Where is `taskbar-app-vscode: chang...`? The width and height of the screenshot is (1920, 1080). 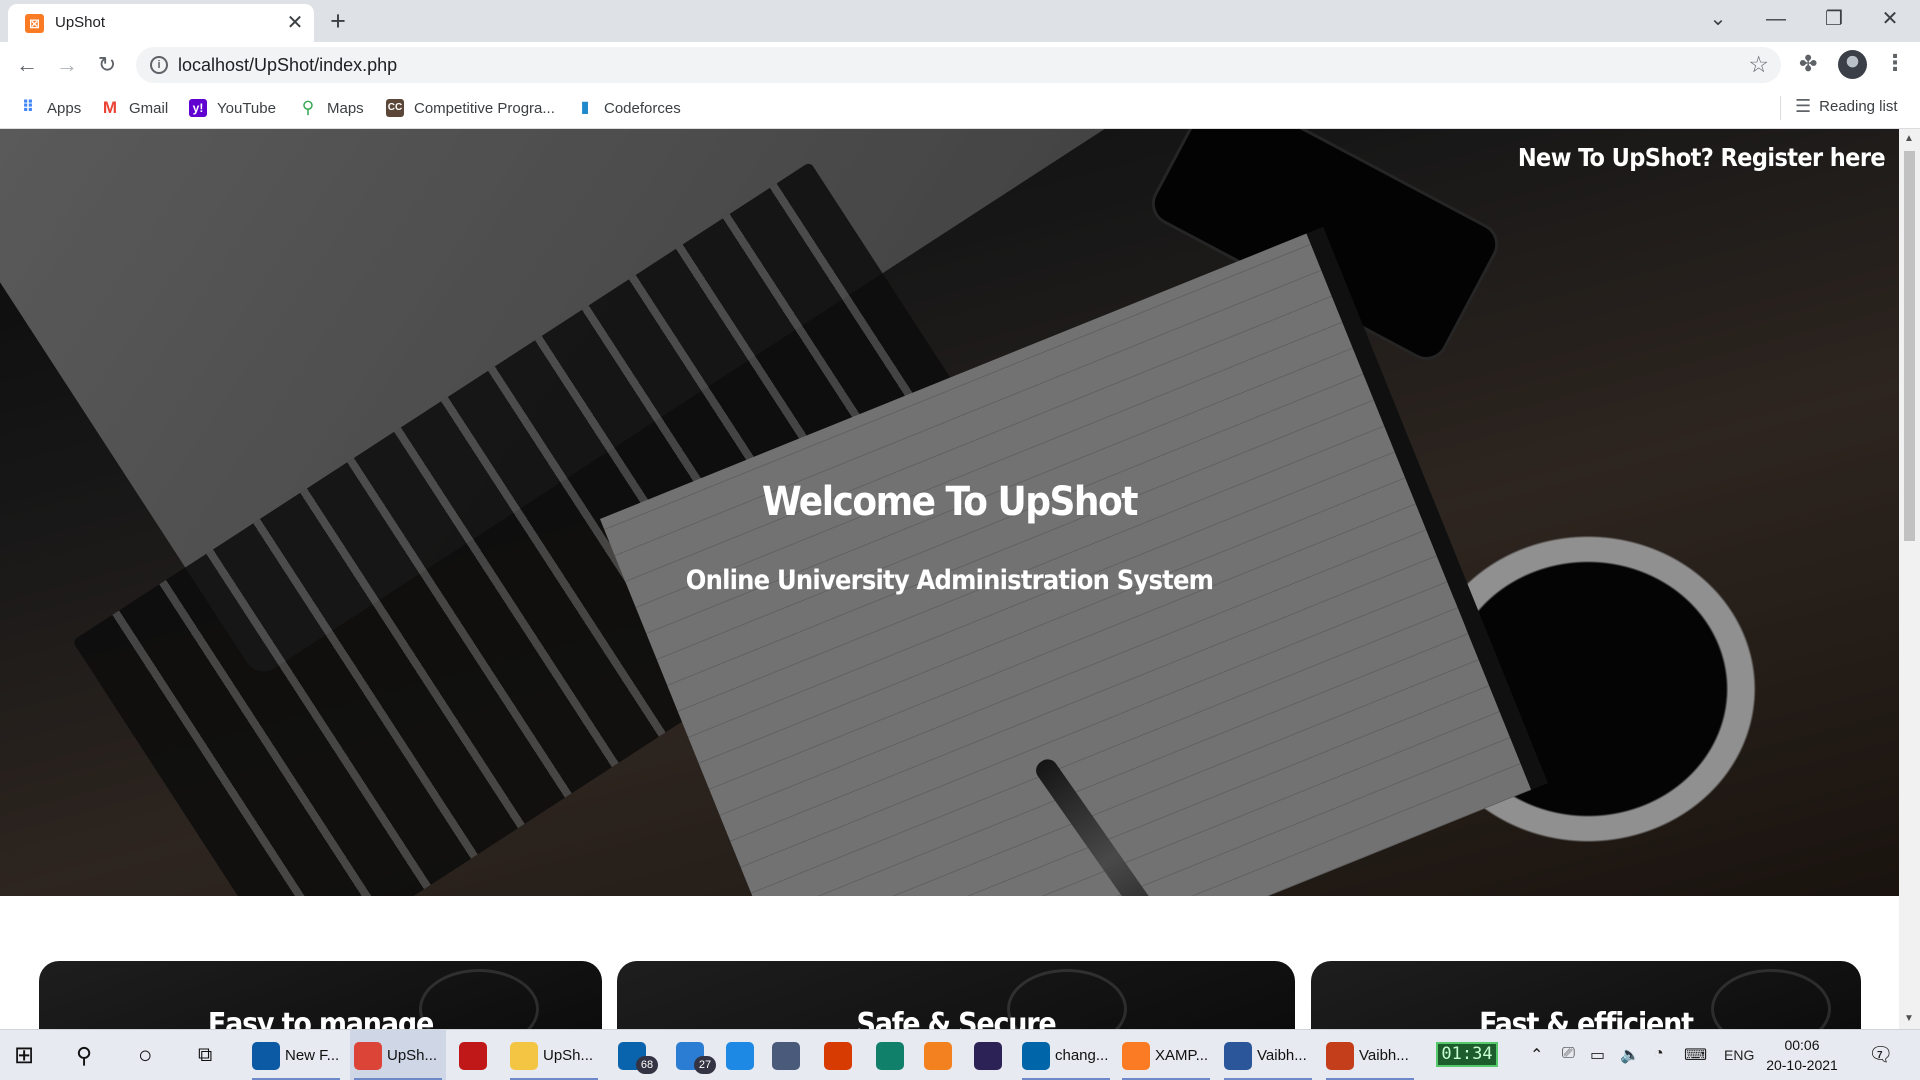
taskbar-app-vscode: chang... is located at coordinates (1066, 1055).